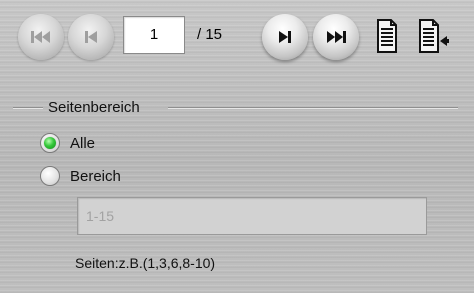 The width and height of the screenshot is (474, 293). What do you see at coordinates (95, 176) in the screenshot?
I see `radio-range-label: Bereich` at bounding box center [95, 176].